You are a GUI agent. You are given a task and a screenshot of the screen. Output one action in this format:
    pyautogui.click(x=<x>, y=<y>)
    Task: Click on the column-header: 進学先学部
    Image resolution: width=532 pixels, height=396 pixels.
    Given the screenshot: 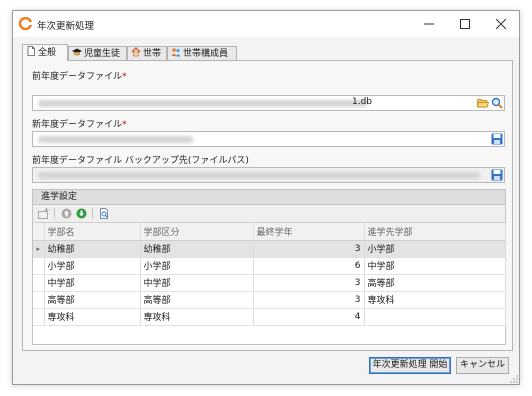 What is the action you would take?
    pyautogui.click(x=435, y=232)
    